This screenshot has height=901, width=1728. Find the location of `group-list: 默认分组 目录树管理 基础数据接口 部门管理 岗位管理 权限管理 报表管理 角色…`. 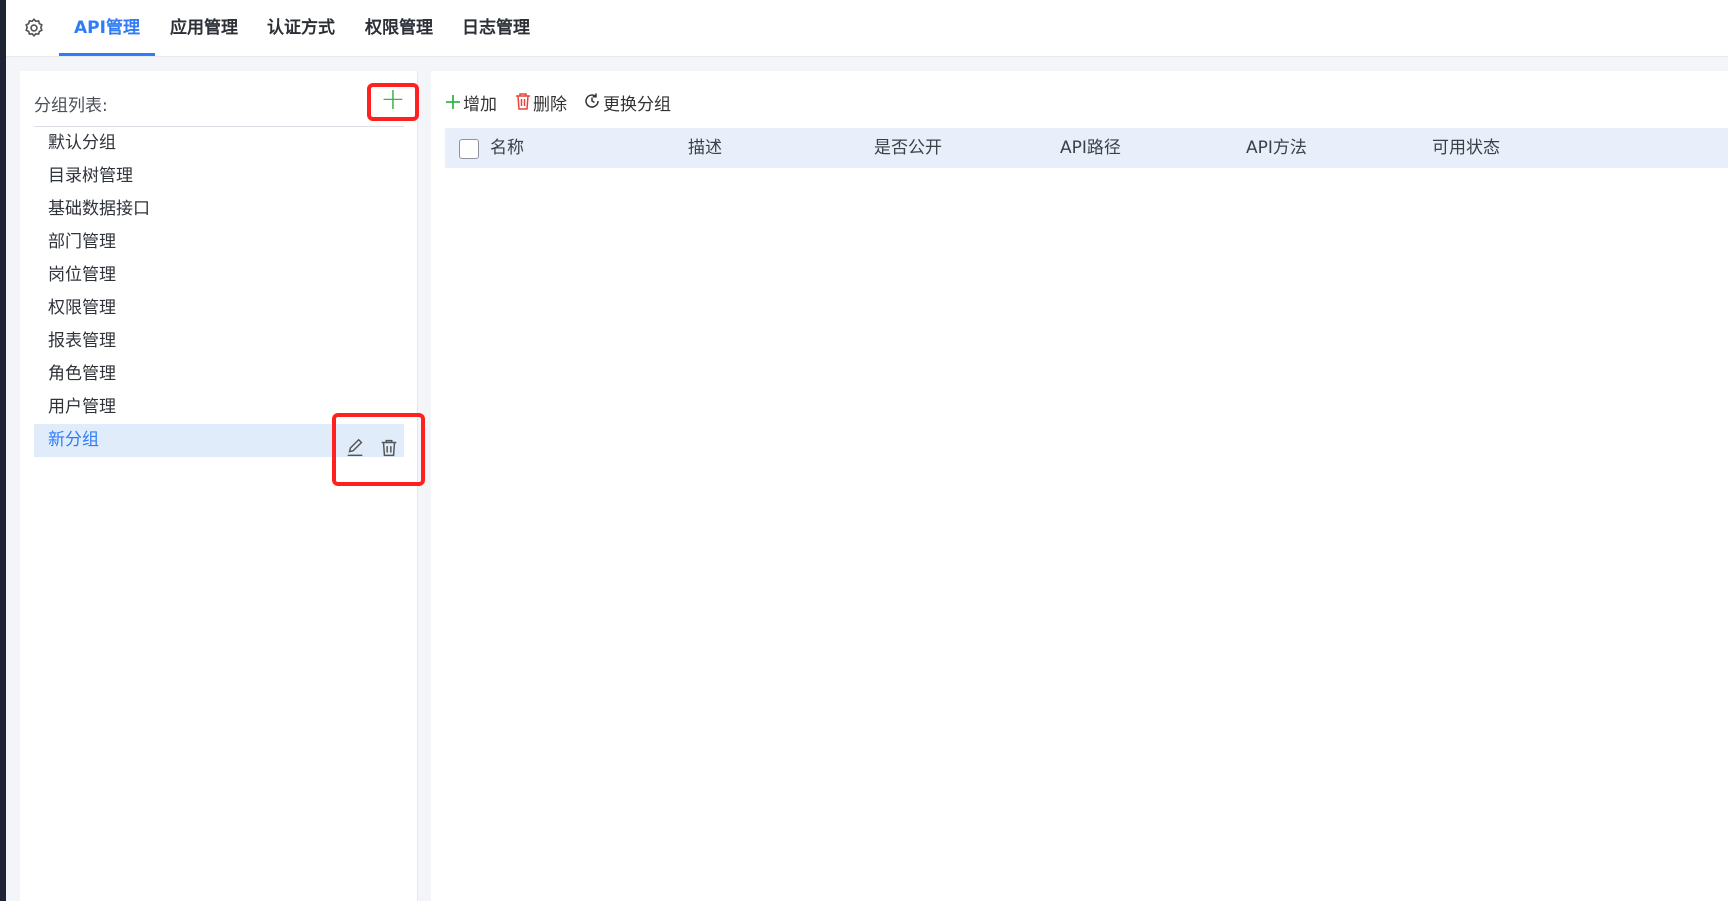

group-list: 默认分组 目录树管理 基础数据接口 部门管理 岗位管理 权限管理 报表管理 角色… is located at coordinates (219, 292).